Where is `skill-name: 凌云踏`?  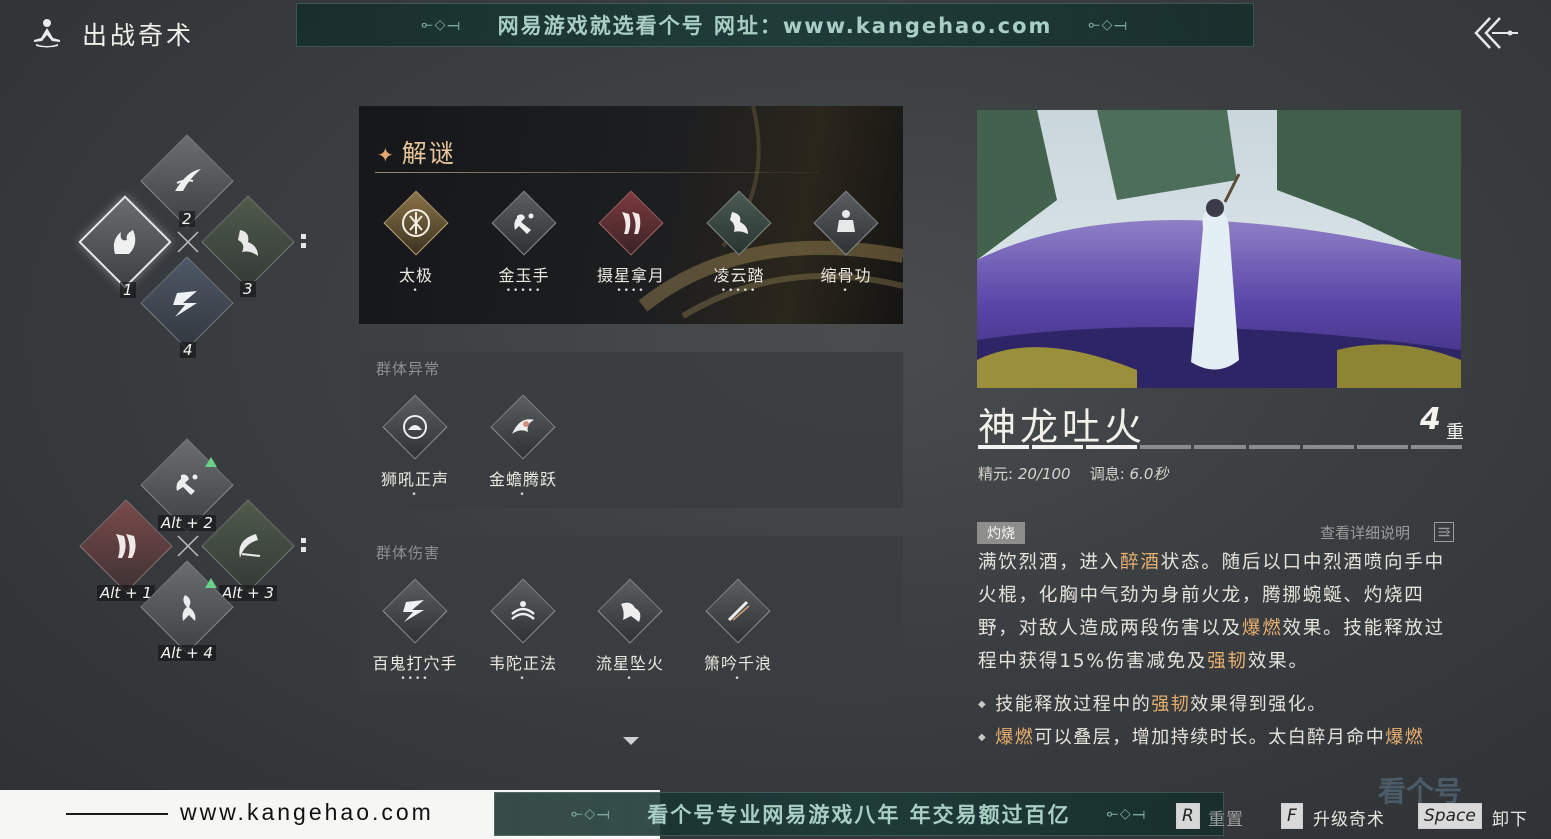 skill-name: 凌云踏 is located at coordinates (739, 275).